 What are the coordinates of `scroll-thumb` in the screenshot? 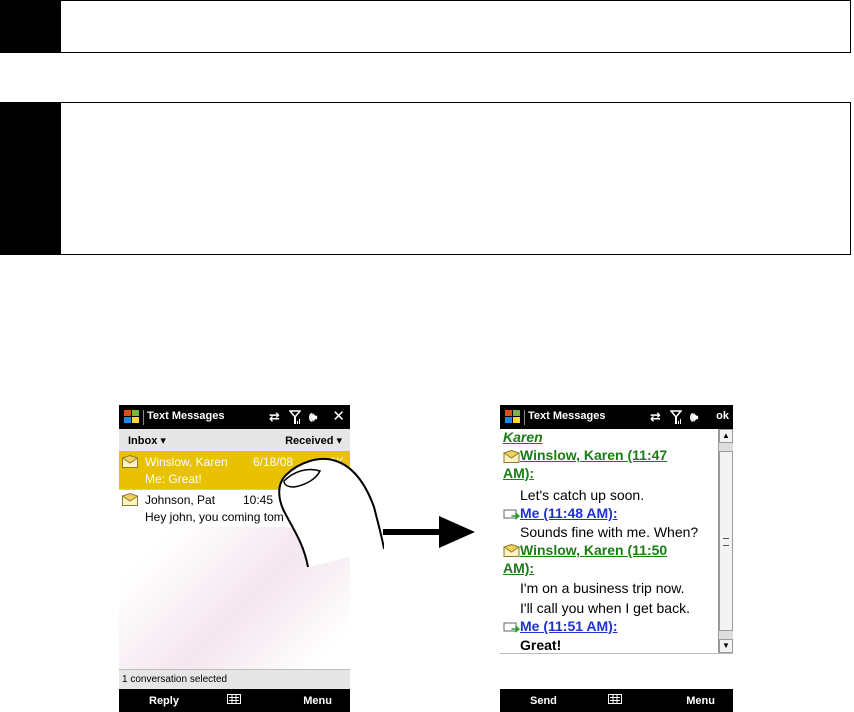 It's located at (726, 541).